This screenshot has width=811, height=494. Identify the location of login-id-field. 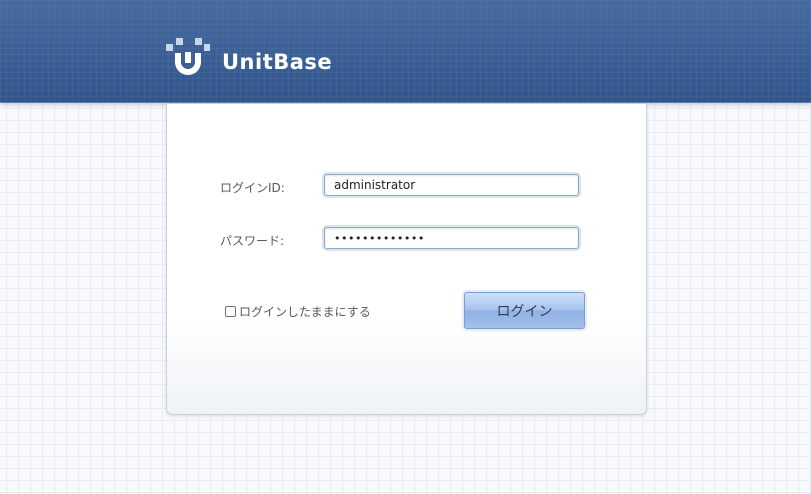
(451, 185).